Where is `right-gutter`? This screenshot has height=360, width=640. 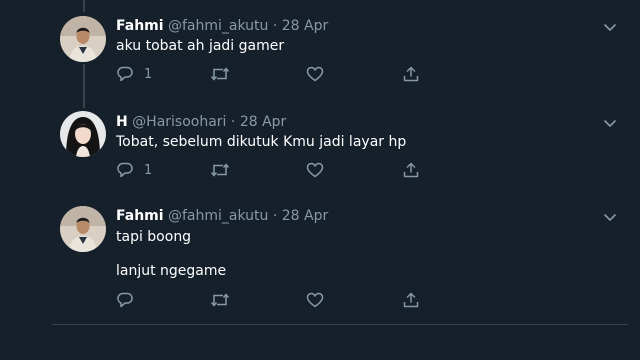
right-gutter is located at coordinates (634, 180).